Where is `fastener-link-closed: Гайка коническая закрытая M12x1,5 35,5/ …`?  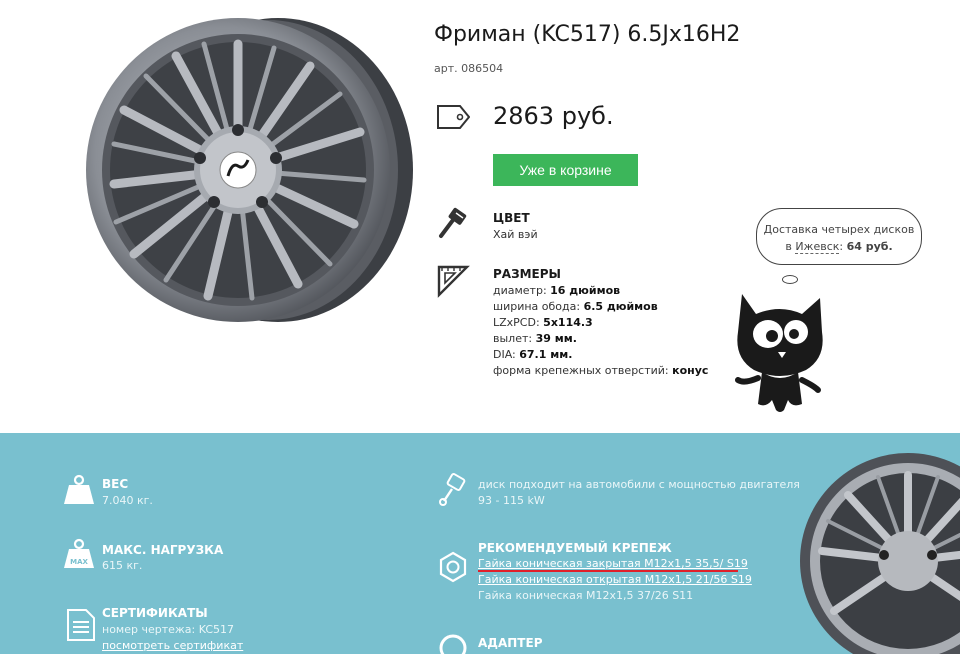 fastener-link-closed: Гайка коническая закрытая M12x1,5 35,5/ … is located at coordinates (613, 563).